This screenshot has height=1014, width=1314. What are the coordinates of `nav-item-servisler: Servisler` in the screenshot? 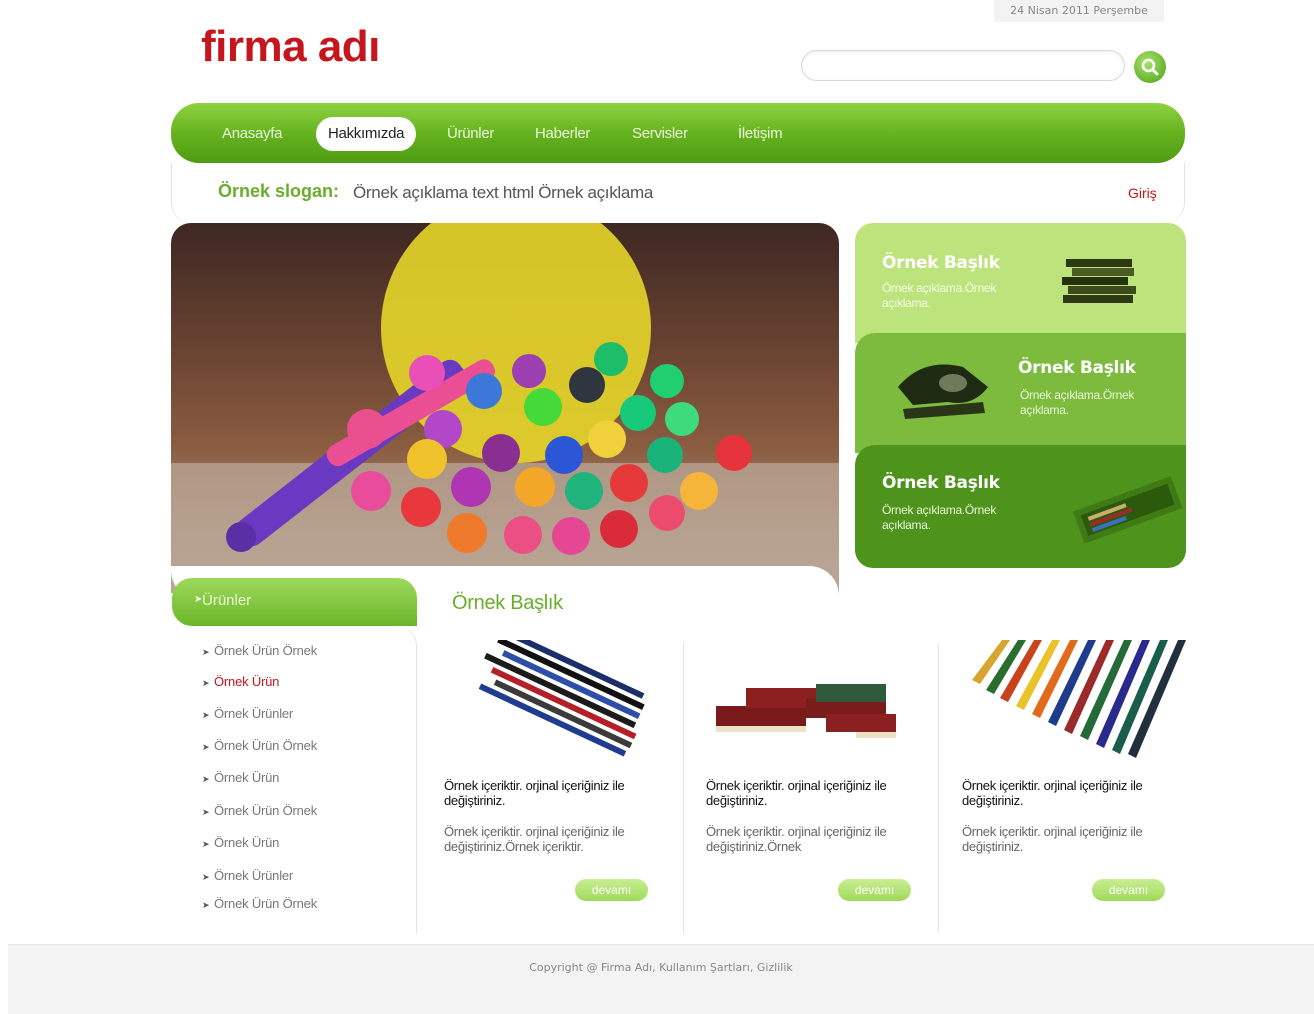 It's located at (660, 134).